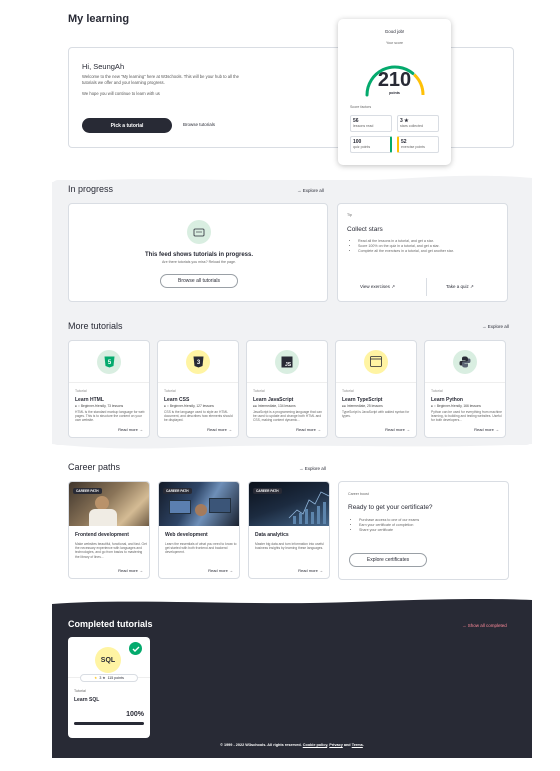  What do you see at coordinates (109, 361) in the screenshot?
I see `html5-icon: 5` at bounding box center [109, 361].